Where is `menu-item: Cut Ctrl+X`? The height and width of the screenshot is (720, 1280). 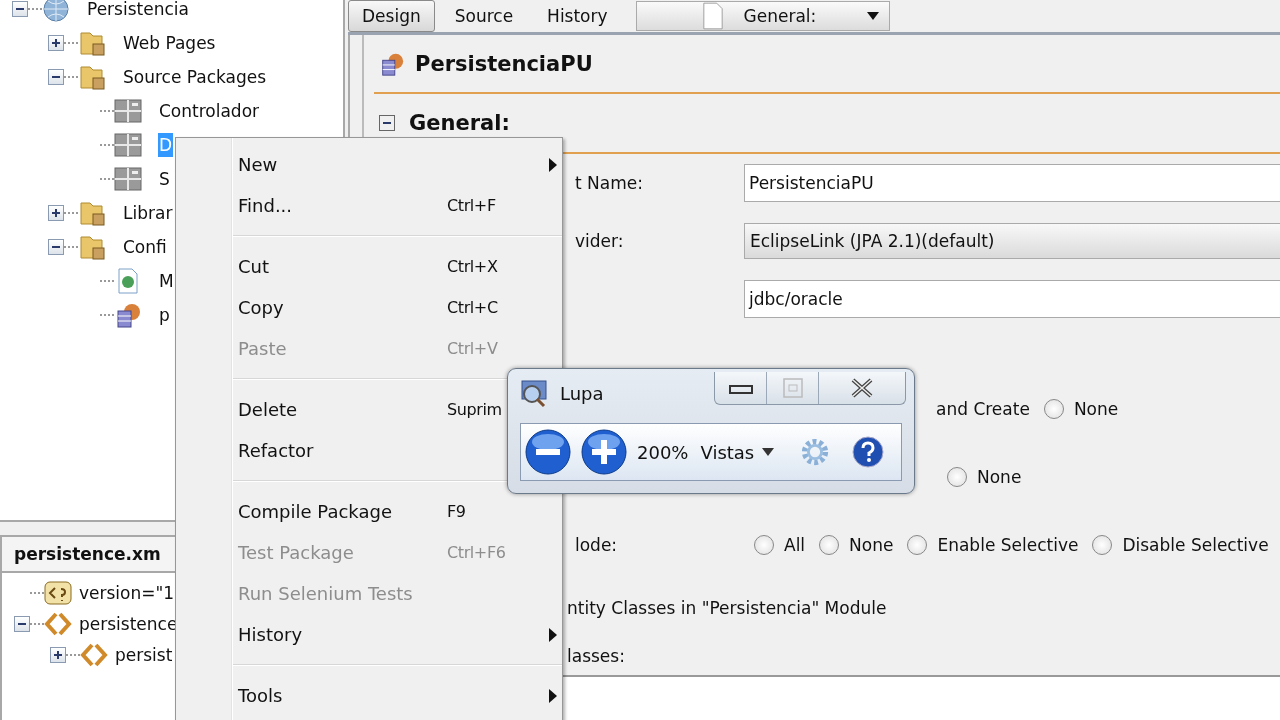
menu-item: Cut Ctrl+X is located at coordinates (369, 266).